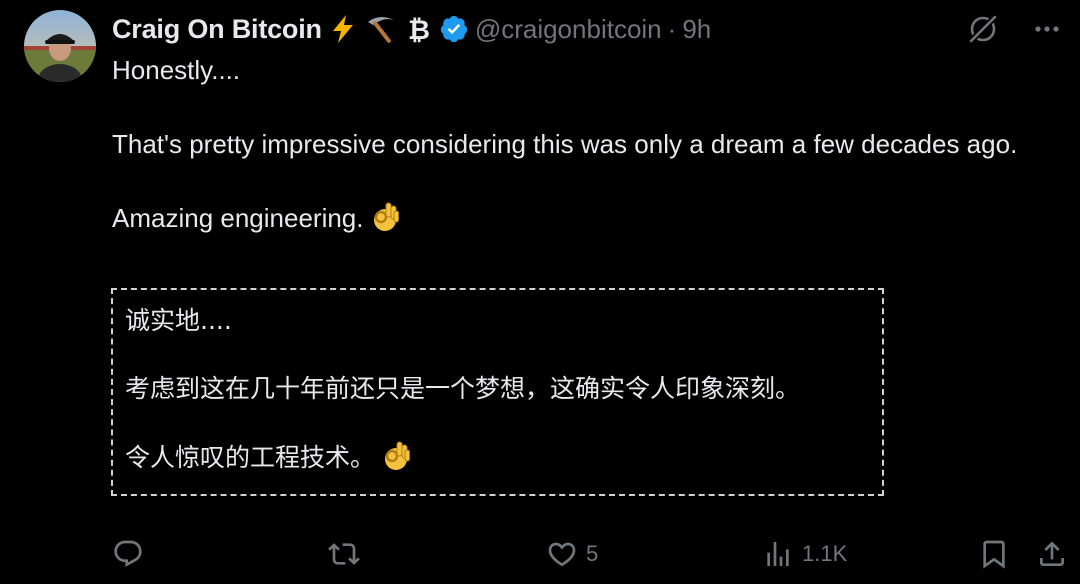  I want to click on like-button: 5, so click(572, 554).